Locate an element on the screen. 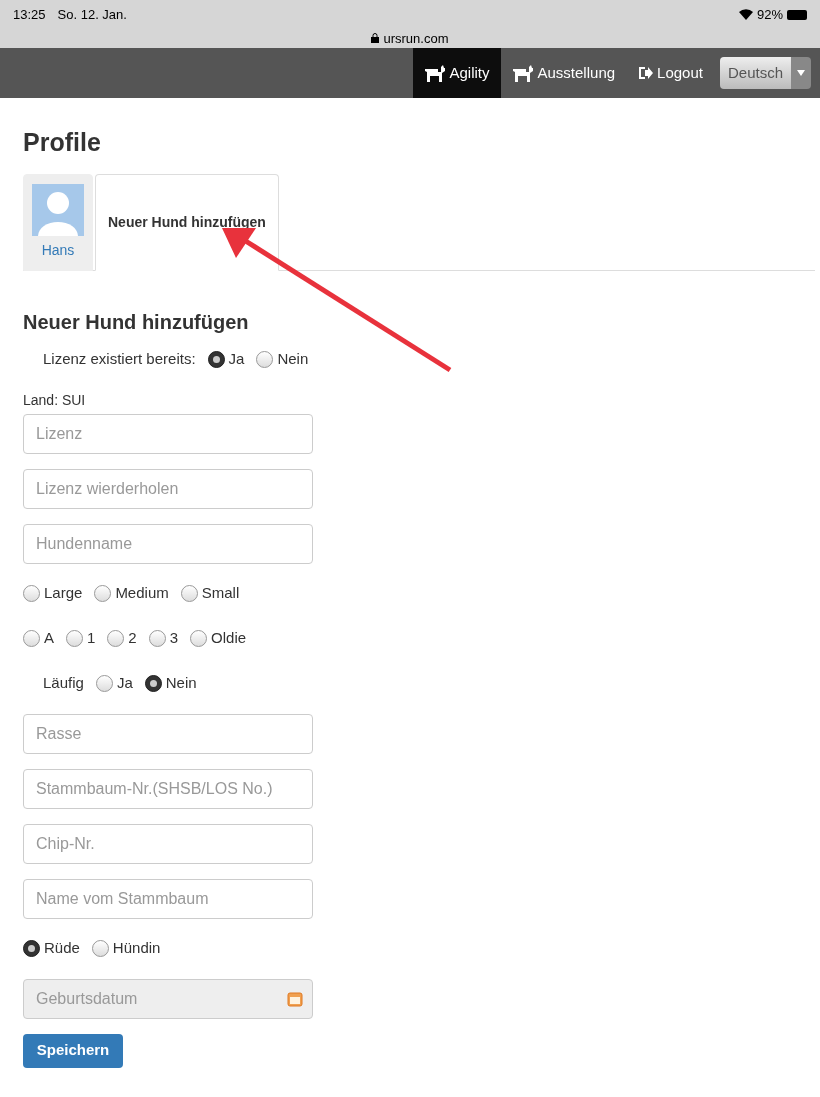 The height and width of the screenshot is (1097, 820). text-field: Stammbaum-Nr.(SHSB/LOS No.) is located at coordinates (168, 788).